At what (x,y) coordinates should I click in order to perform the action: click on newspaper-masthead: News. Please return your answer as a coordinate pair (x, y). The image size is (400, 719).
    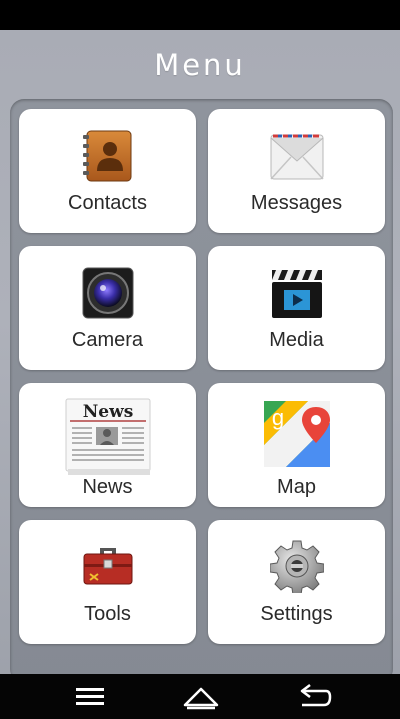
    Looking at the image, I should click on (108, 412).